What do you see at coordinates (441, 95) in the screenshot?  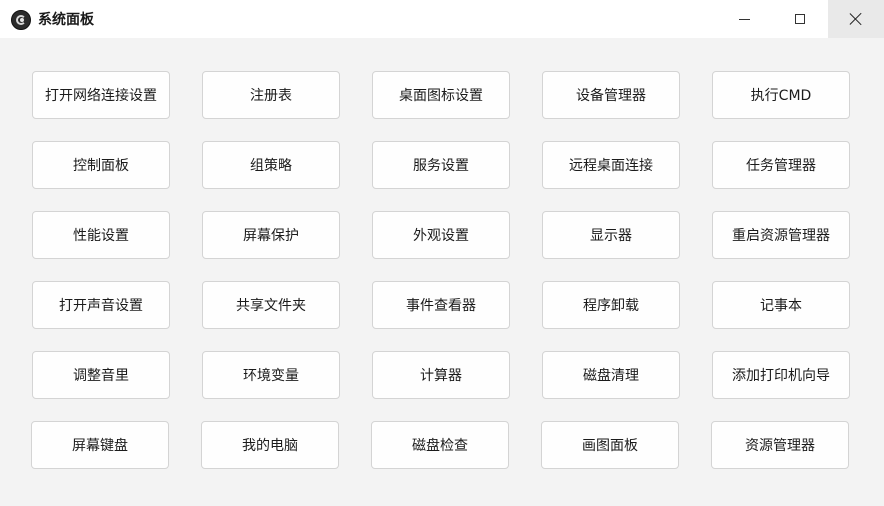 I see `tool-button: 桌面图标设置` at bounding box center [441, 95].